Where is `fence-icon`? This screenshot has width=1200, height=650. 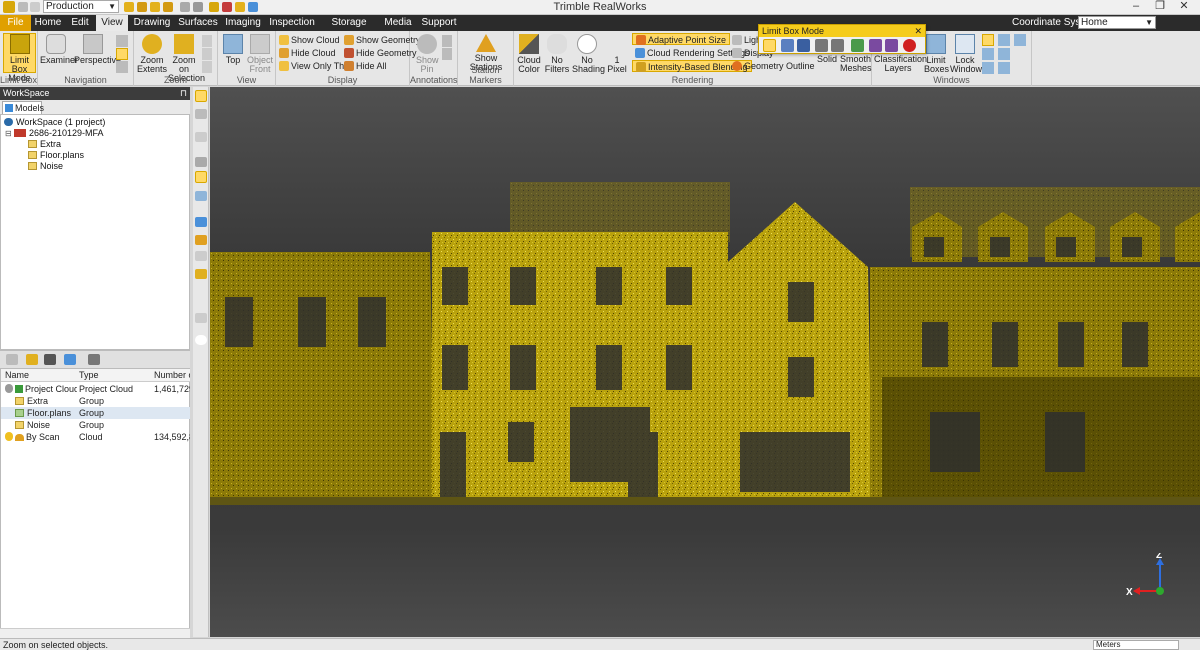 fence-icon is located at coordinates (201, 177).